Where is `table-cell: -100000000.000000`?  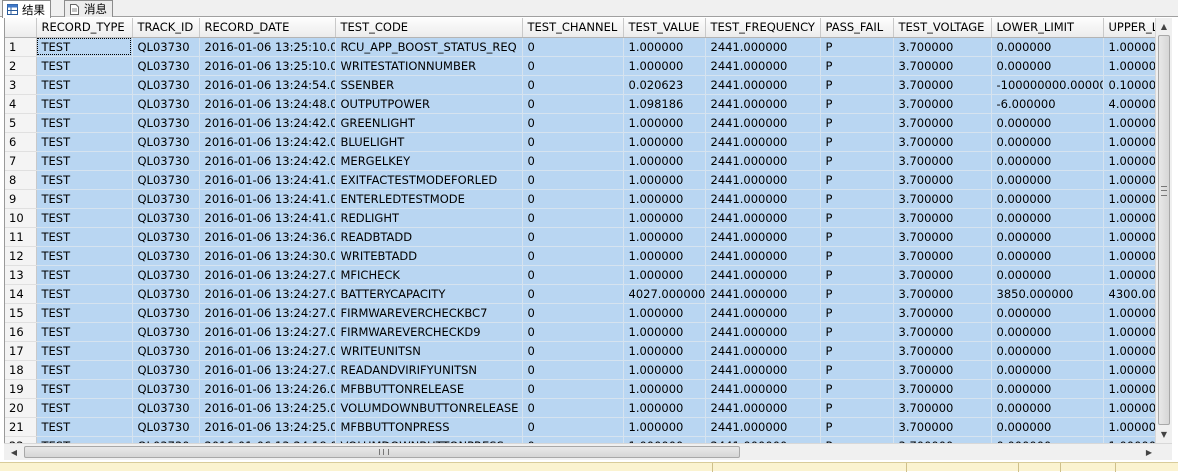
table-cell: -100000000.000000 is located at coordinates (1047, 85).